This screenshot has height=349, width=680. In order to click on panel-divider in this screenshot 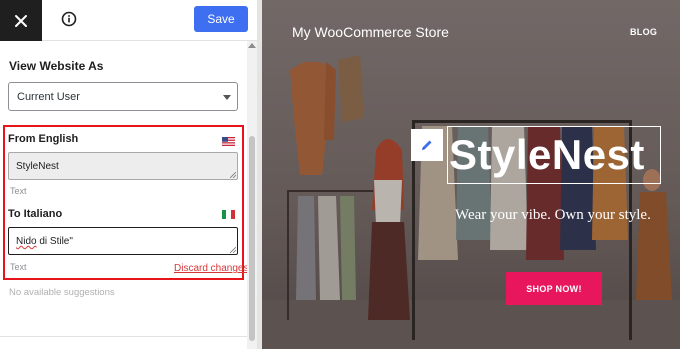, I will do `click(123, 336)`.